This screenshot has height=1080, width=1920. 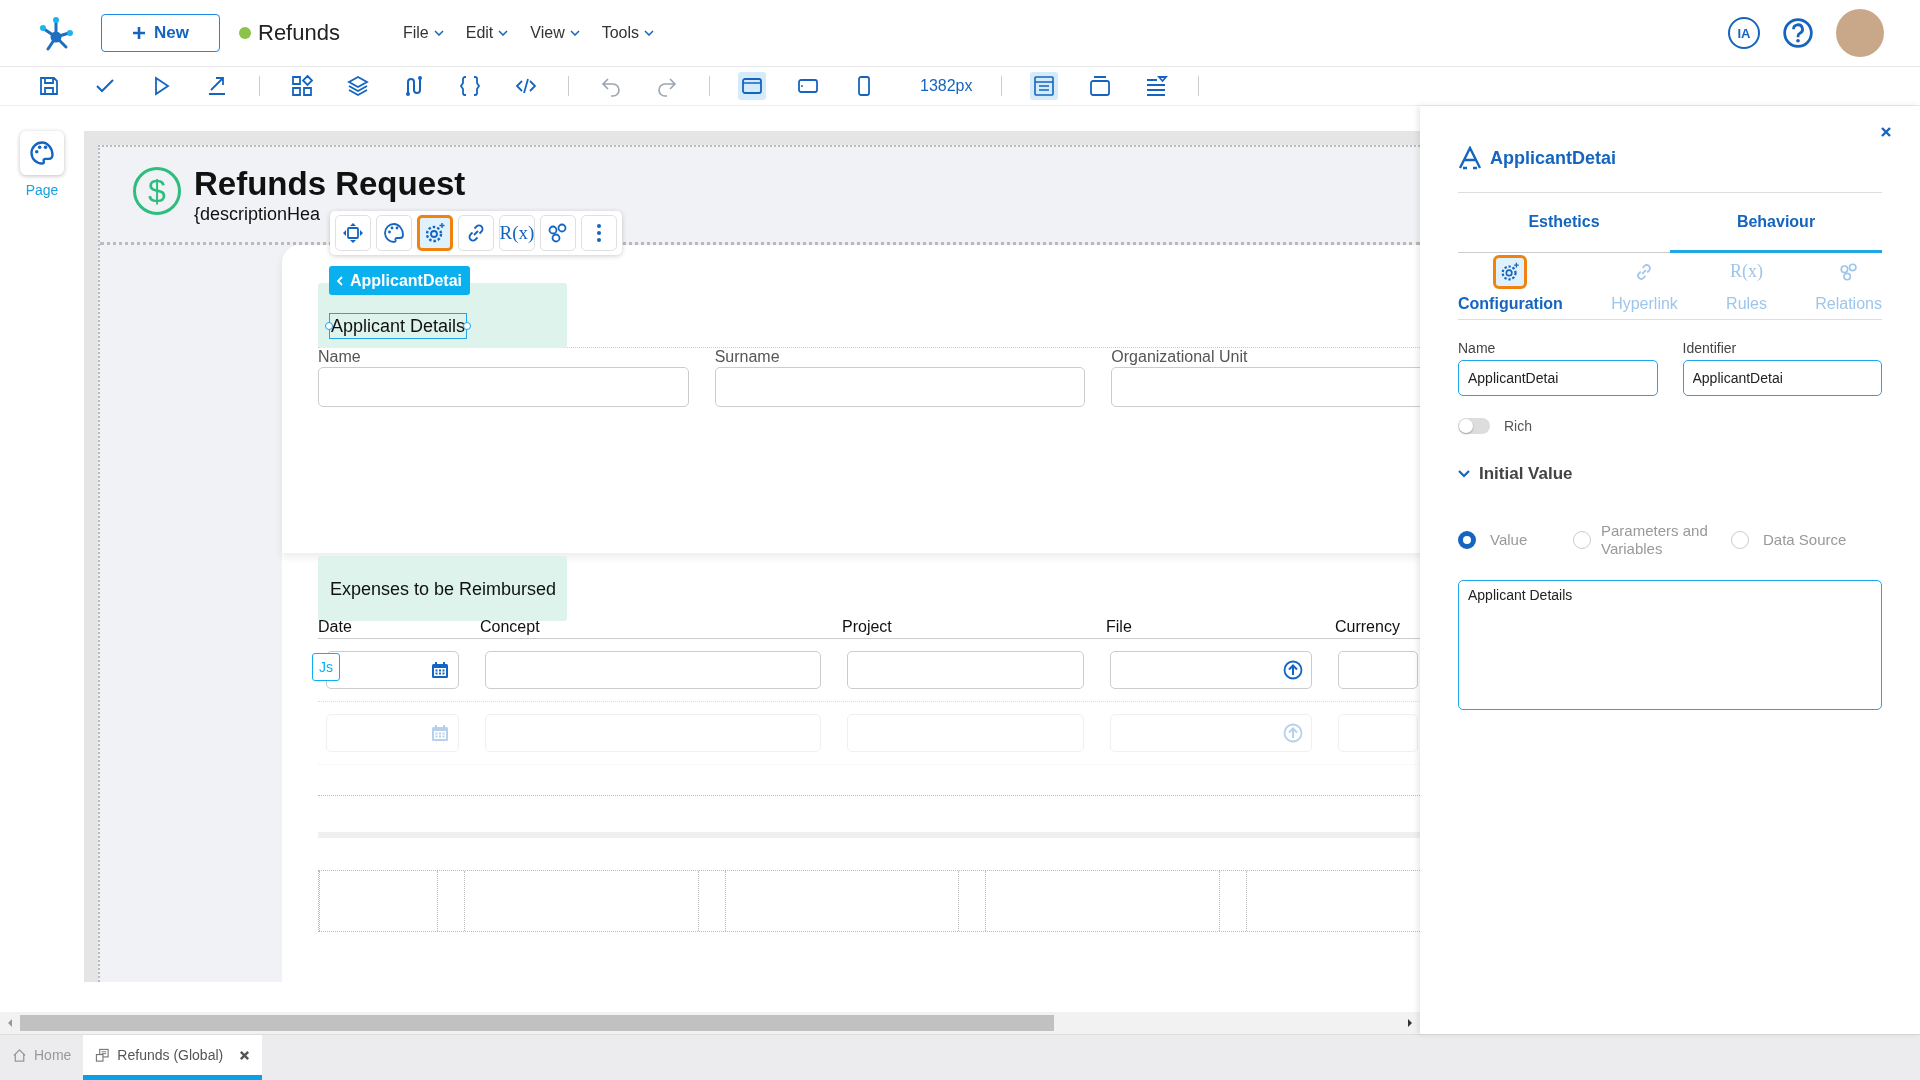 What do you see at coordinates (1515, 473) in the screenshot?
I see `initial-value-section-toggle: Initial Value` at bounding box center [1515, 473].